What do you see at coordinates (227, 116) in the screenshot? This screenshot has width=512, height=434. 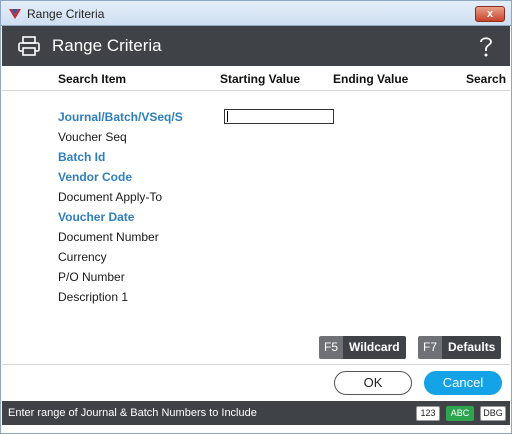 I see `text-caret` at bounding box center [227, 116].